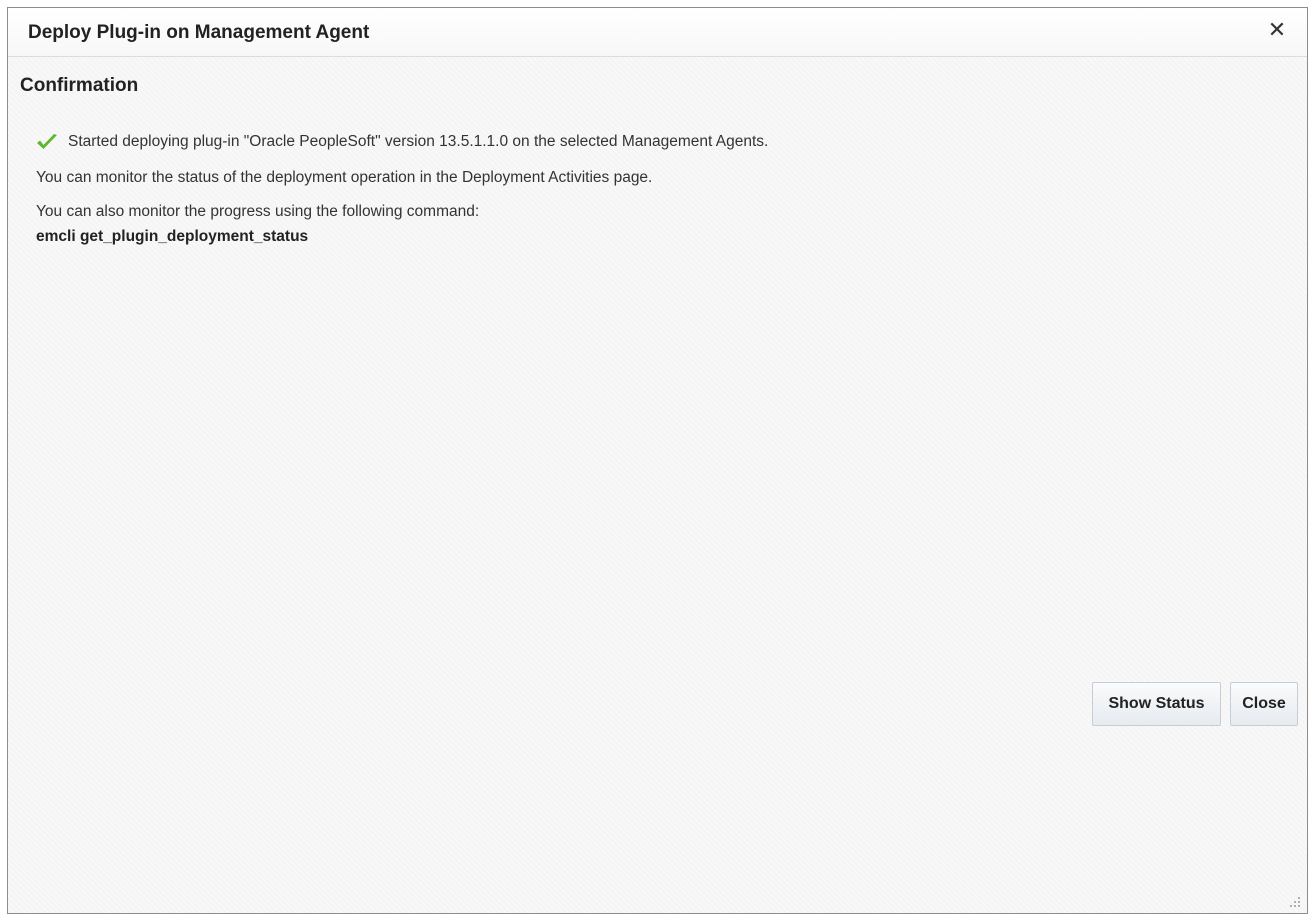 This screenshot has width=1309, height=915. Describe the element at coordinates (1277, 31) in the screenshot. I see `close-icon: ✕` at that location.